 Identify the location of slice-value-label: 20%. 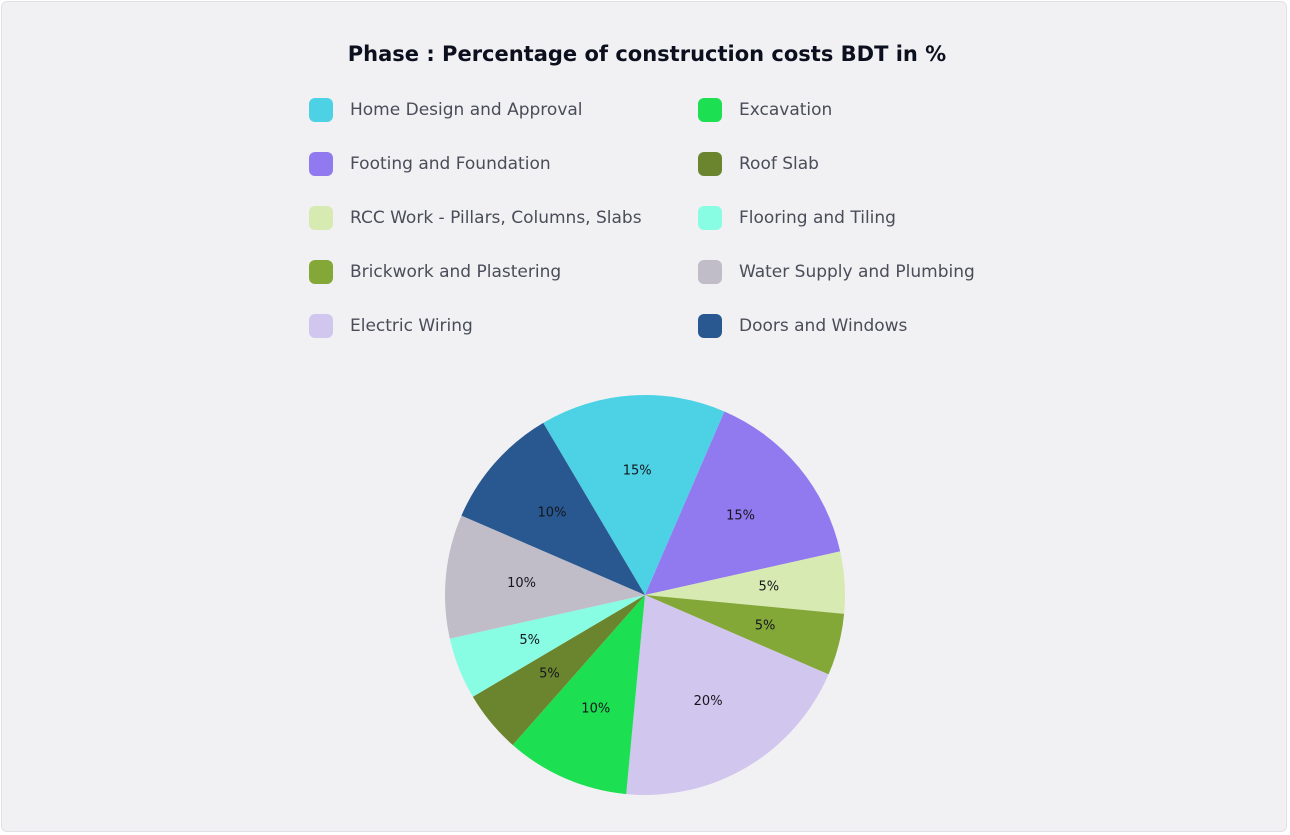
(708, 701).